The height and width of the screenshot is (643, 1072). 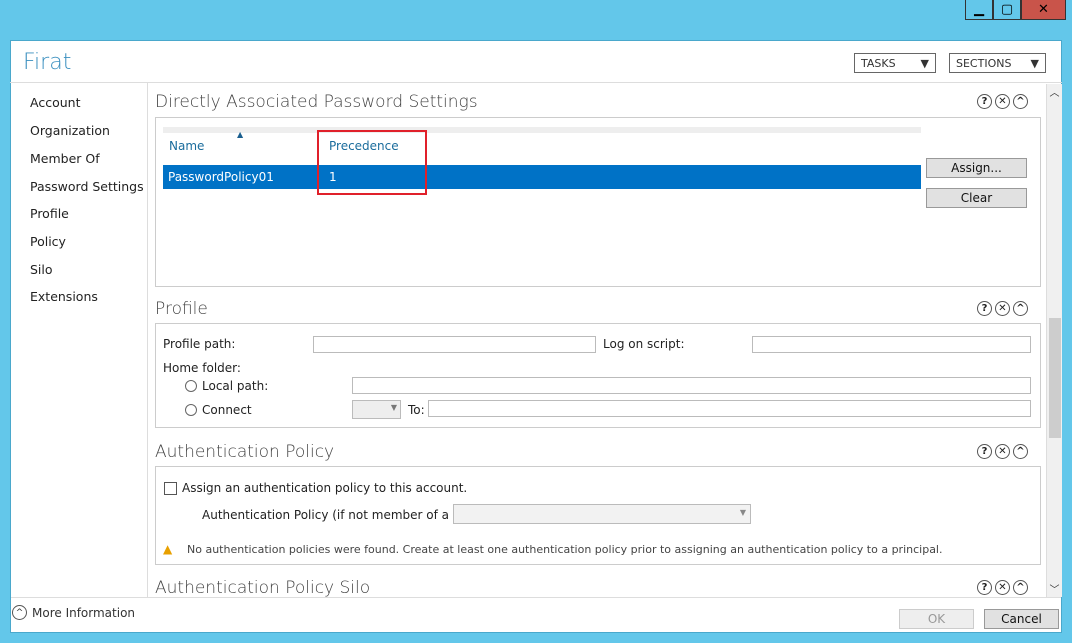 I want to click on maximize-button: ▢, so click(x=1007, y=10).